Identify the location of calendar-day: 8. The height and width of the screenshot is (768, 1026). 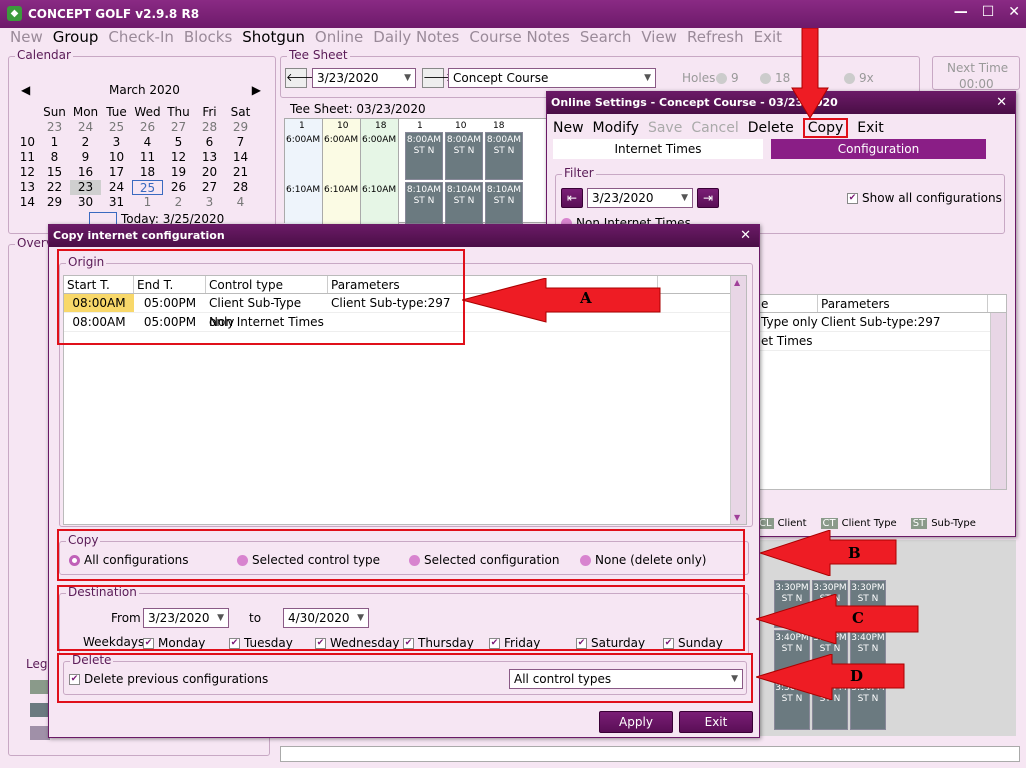
(54, 157).